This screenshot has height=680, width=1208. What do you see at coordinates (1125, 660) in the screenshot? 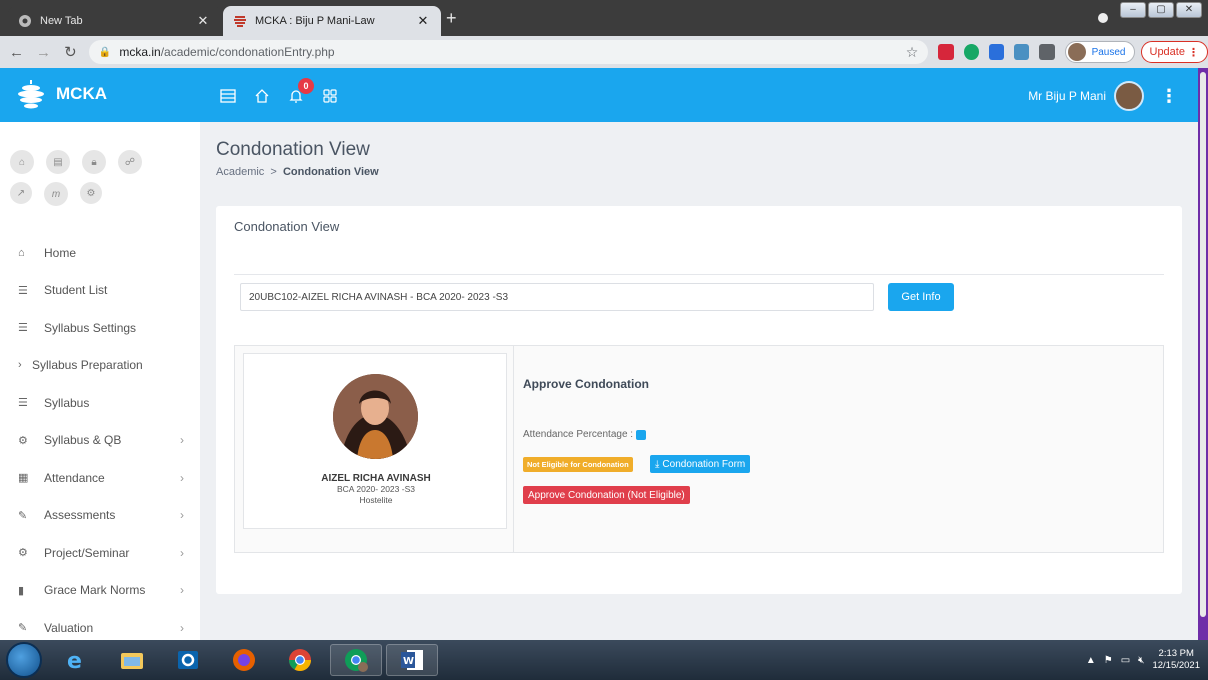
I see `network-icon: ▭` at bounding box center [1125, 660].